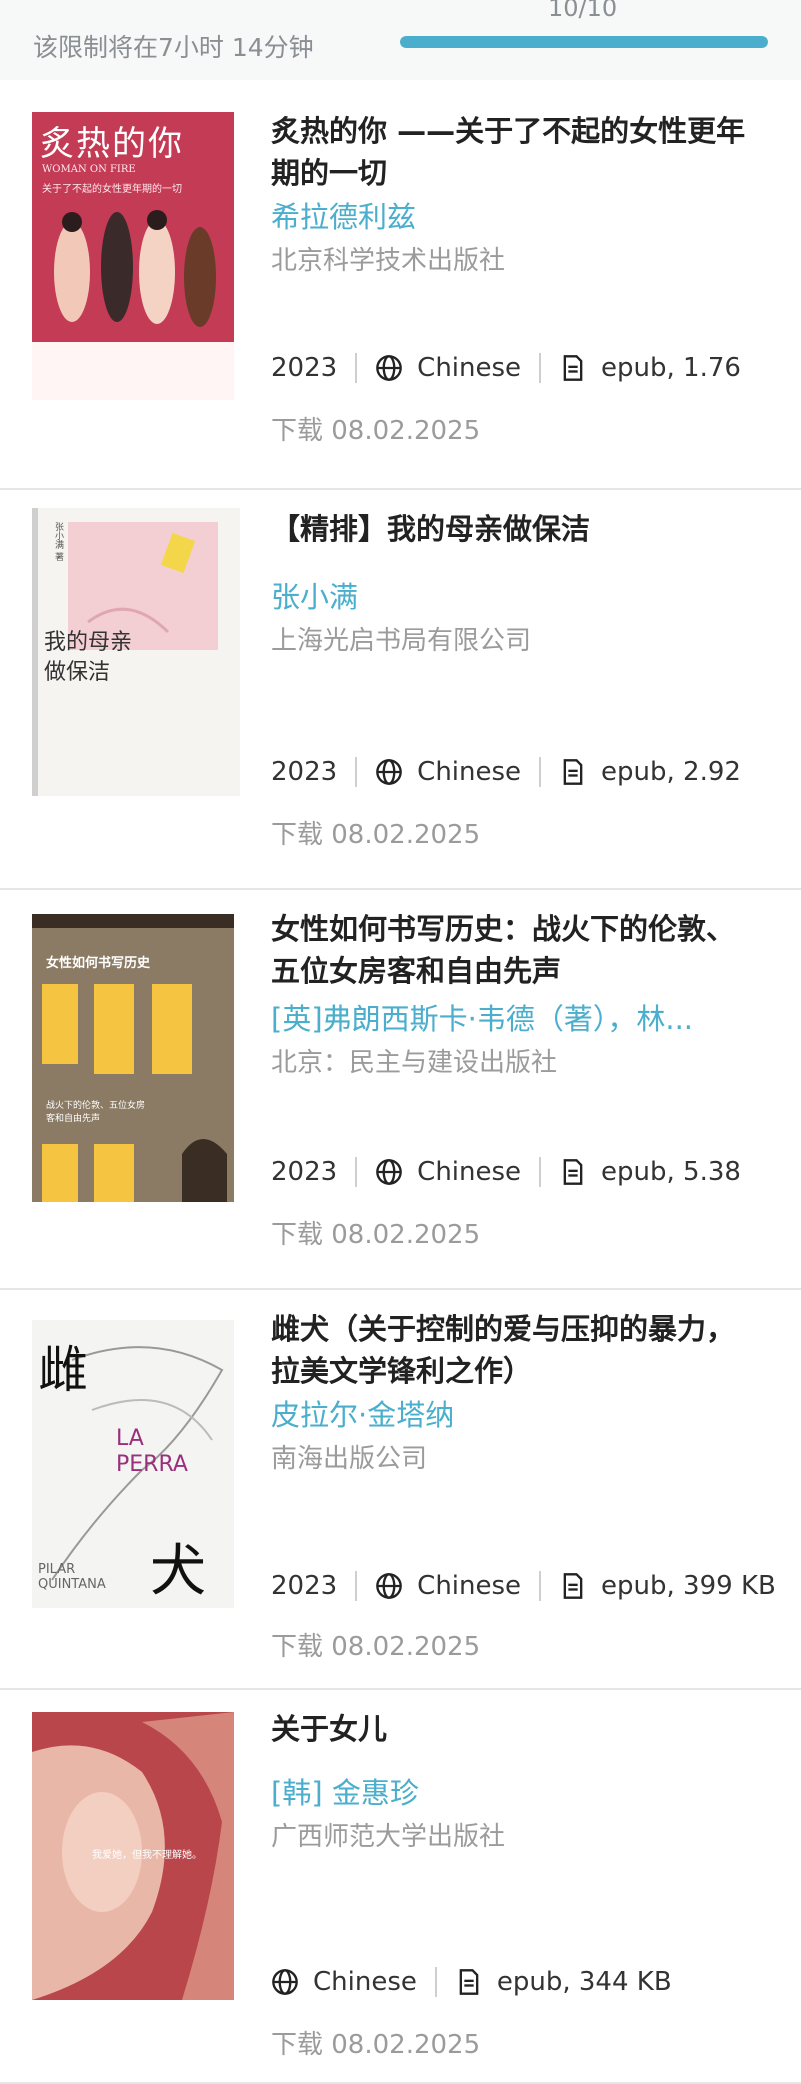 This screenshot has width=801, height=2084. I want to click on book-meta: 2023 Chinese epub, 2.92, so click(506, 772).